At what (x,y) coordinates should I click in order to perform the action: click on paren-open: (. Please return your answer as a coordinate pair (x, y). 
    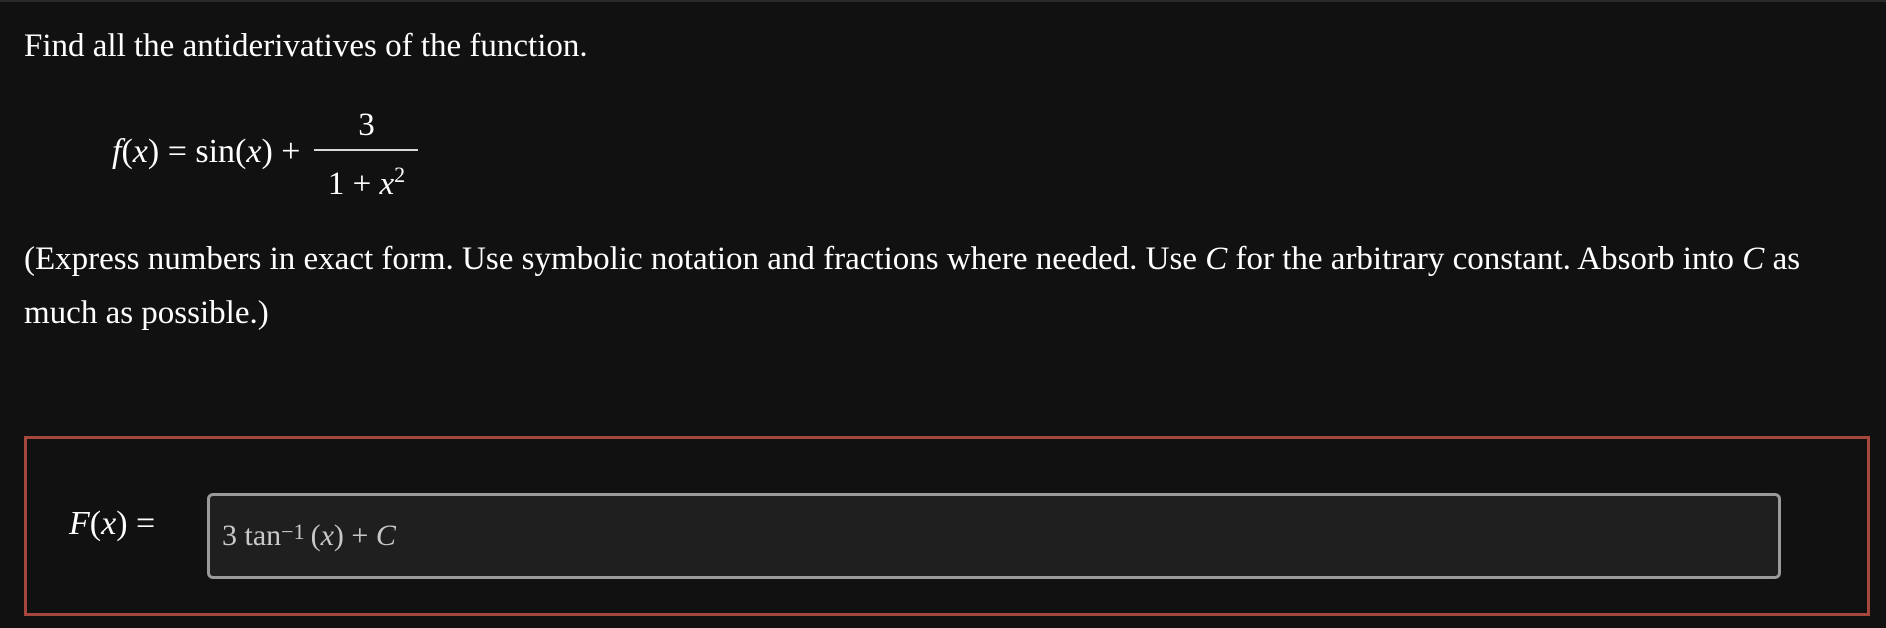
    Looking at the image, I should click on (127, 151).